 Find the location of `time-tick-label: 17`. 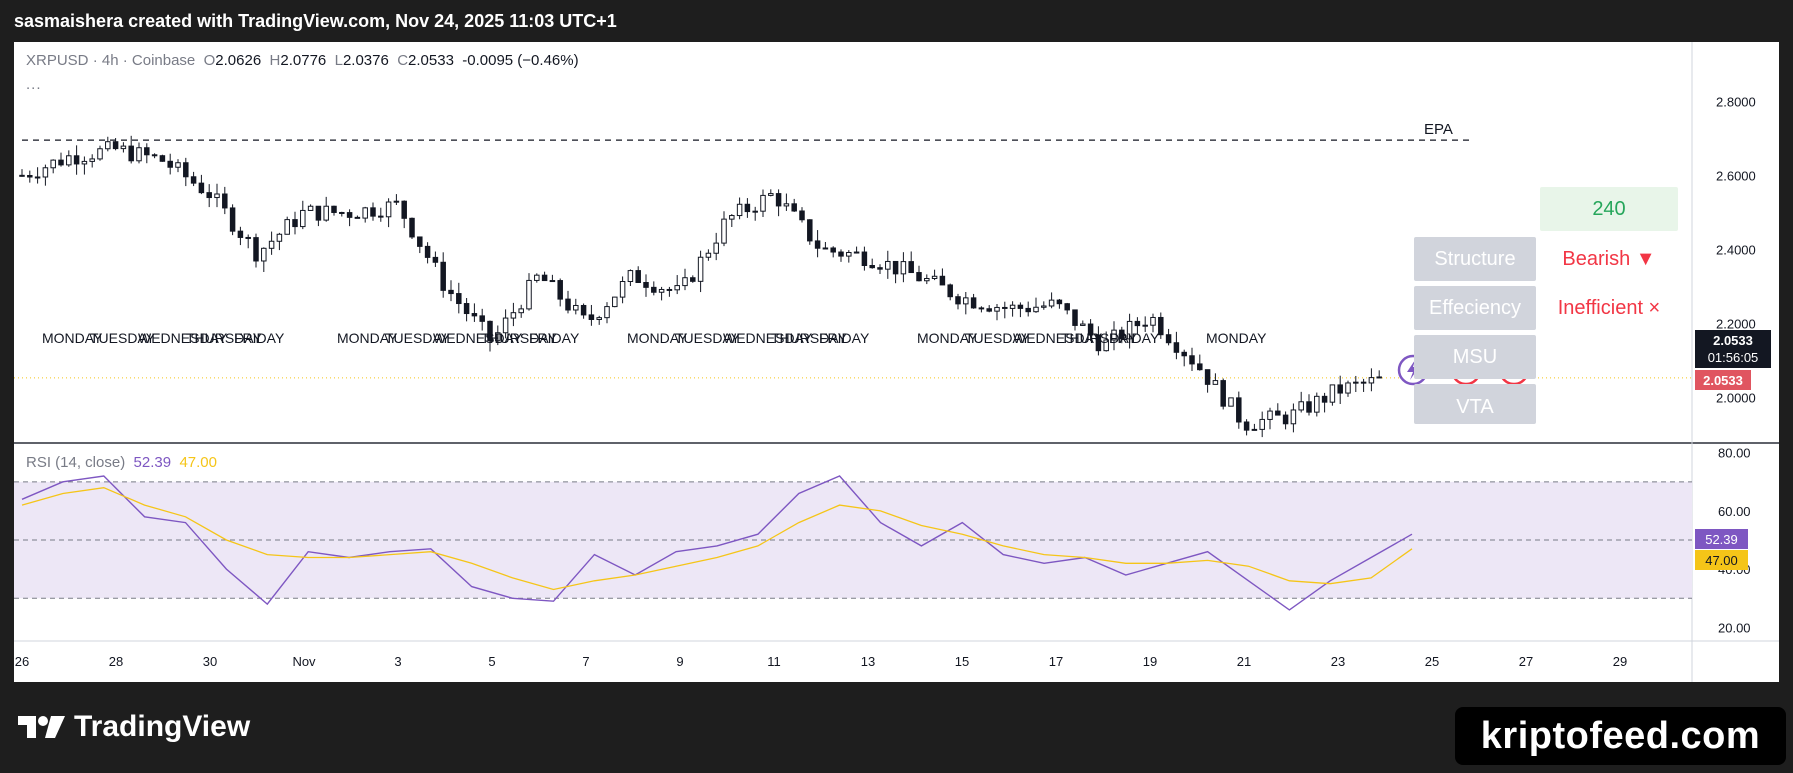

time-tick-label: 17 is located at coordinates (1056, 661).